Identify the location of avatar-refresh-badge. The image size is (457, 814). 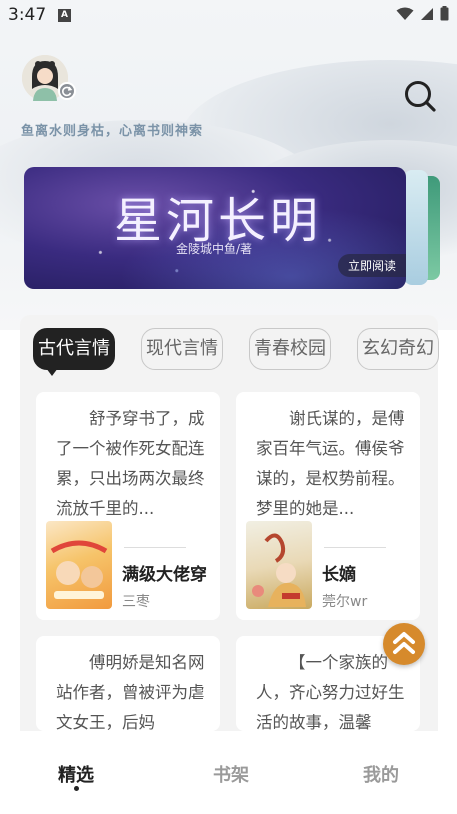
(67, 91).